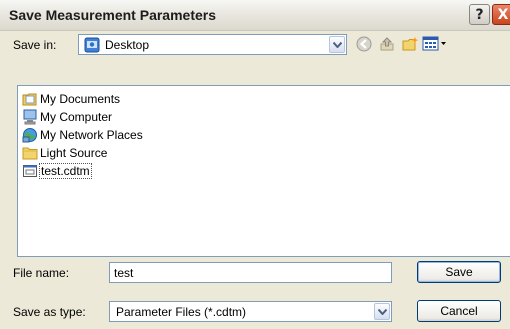 This screenshot has width=510, height=329. What do you see at coordinates (250, 311) in the screenshot?
I see `save-as-type-dropdown: Parameter Files (*.cdtm)` at bounding box center [250, 311].